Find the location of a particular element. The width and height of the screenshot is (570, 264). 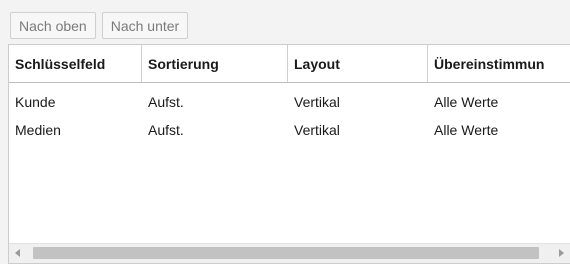

column-header-layout: Layout is located at coordinates (358, 63).